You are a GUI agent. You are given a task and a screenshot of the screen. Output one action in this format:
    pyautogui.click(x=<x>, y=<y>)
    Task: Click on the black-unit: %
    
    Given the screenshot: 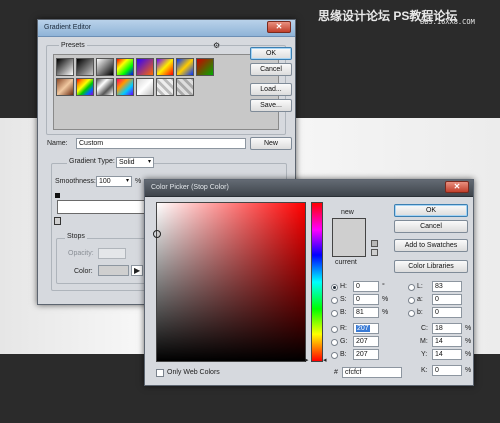 What is the action you would take?
    pyautogui.click(x=468, y=370)
    